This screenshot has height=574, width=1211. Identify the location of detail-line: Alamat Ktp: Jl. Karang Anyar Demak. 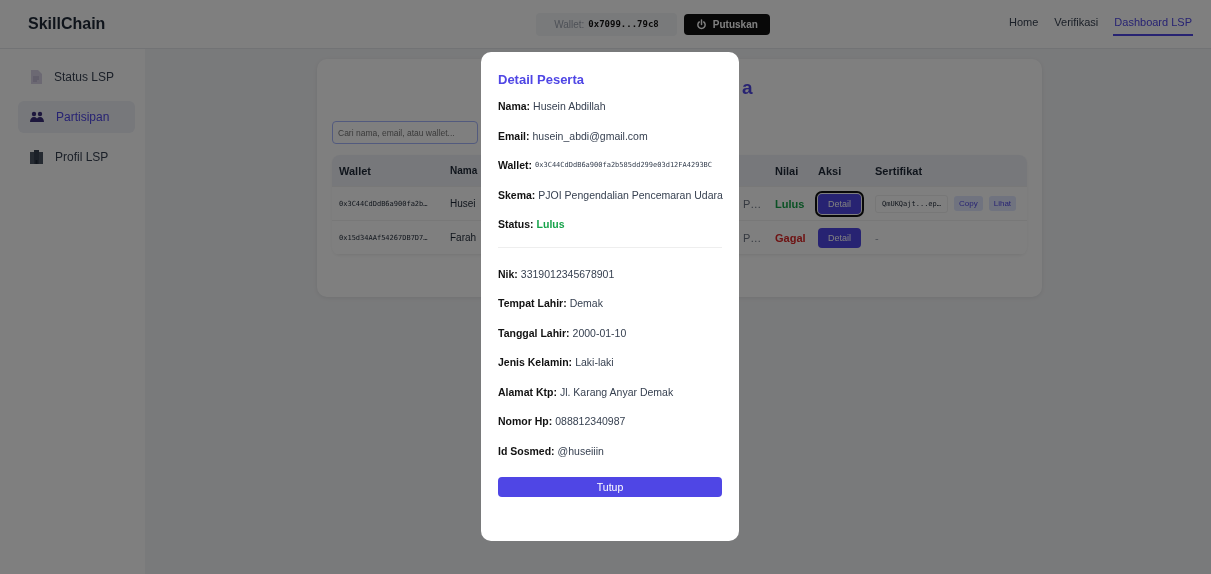
(586, 392).